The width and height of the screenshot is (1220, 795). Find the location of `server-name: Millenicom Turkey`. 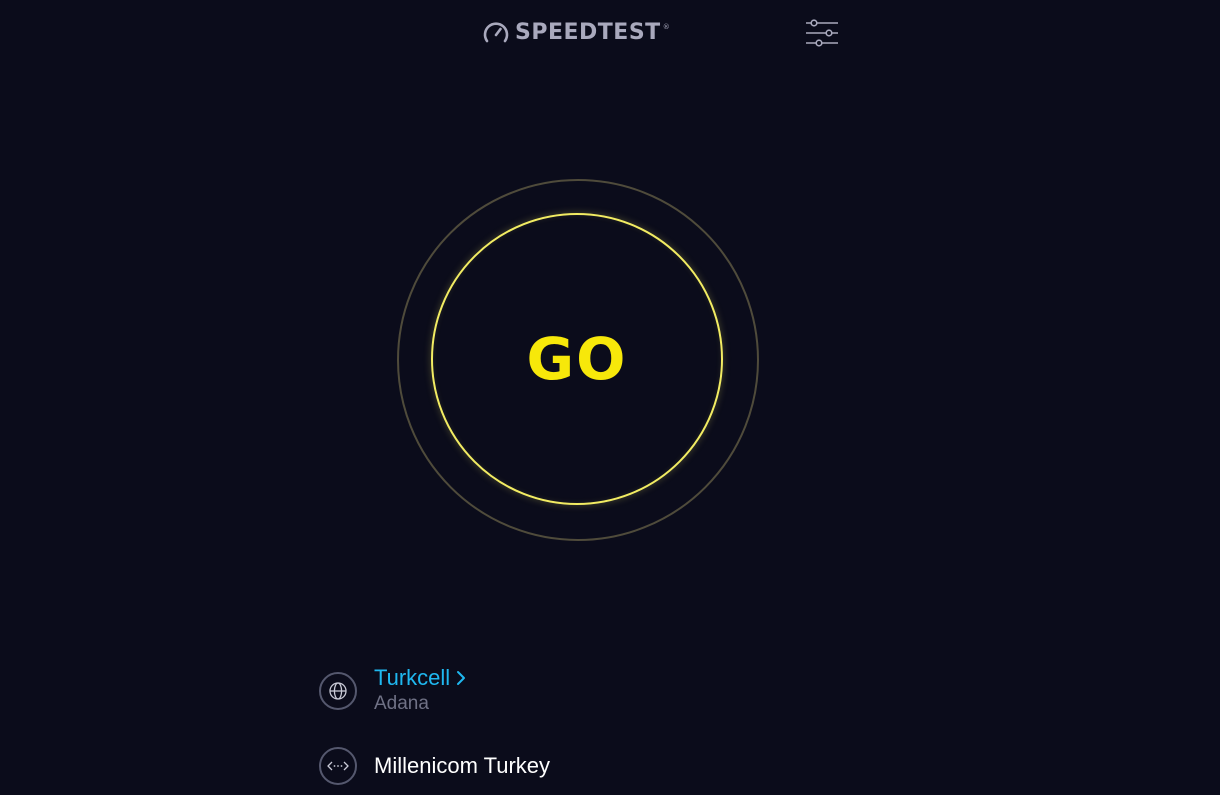

server-name: Millenicom Turkey is located at coordinates (462, 766).